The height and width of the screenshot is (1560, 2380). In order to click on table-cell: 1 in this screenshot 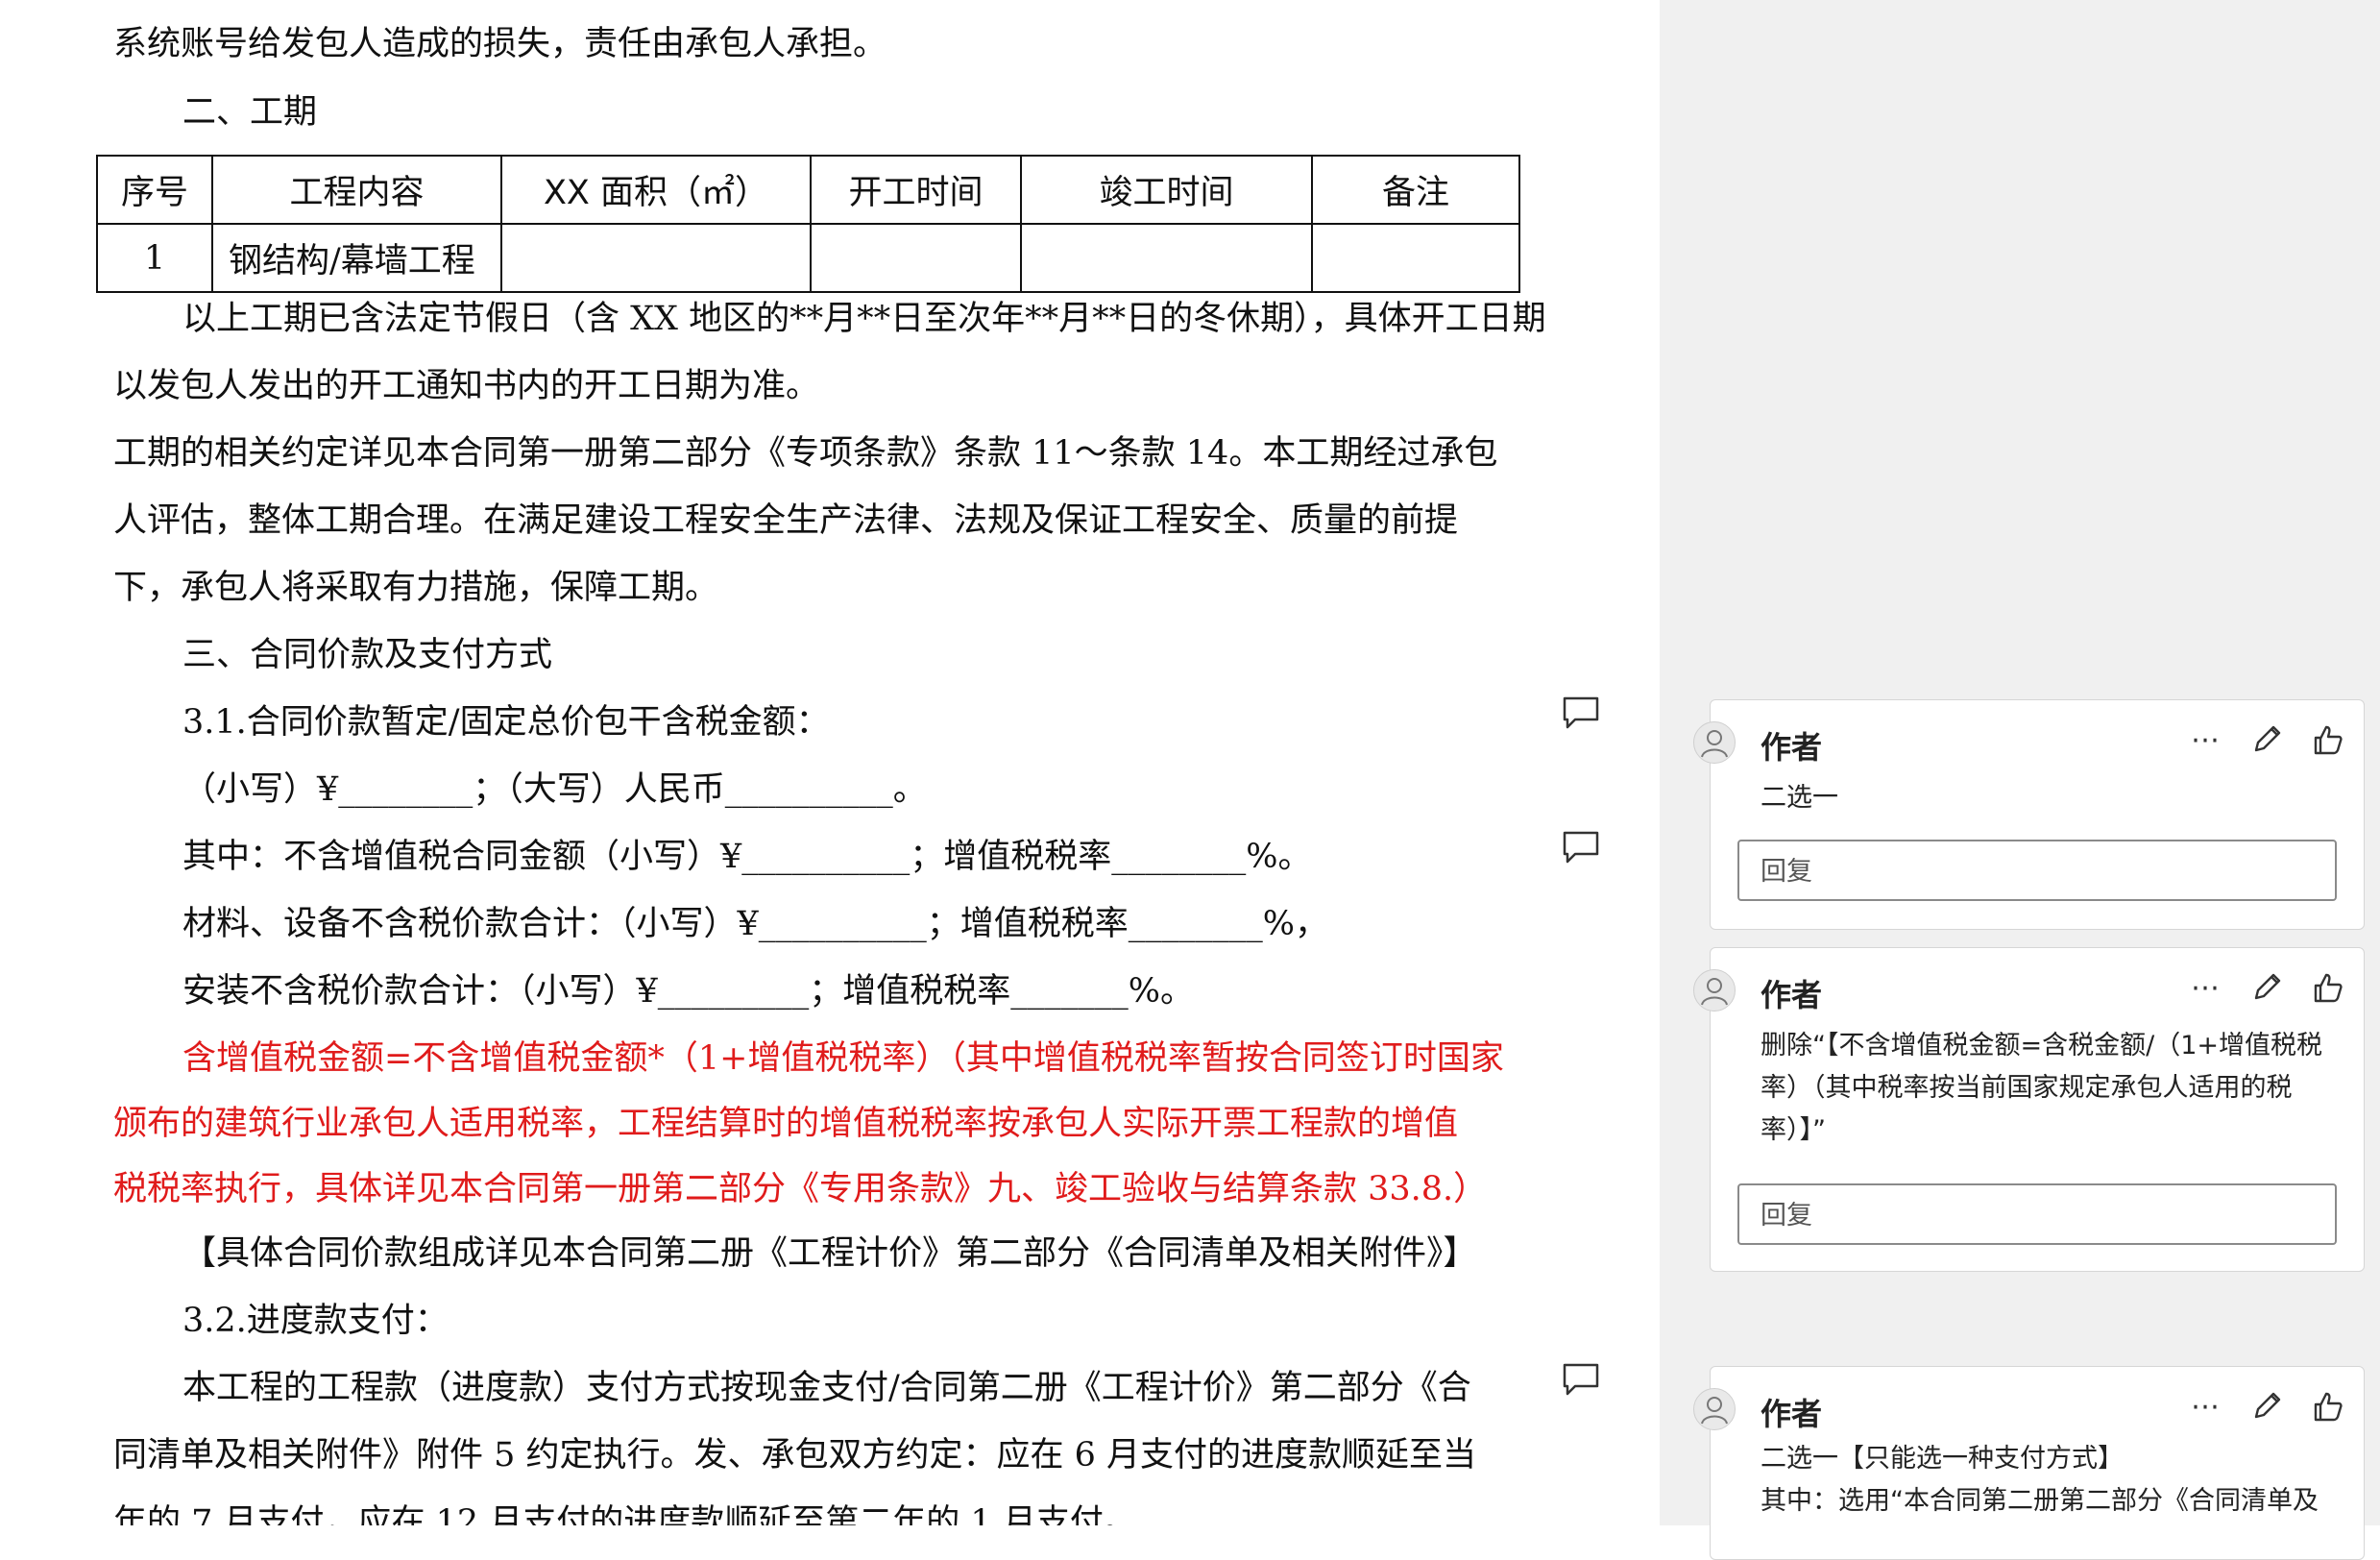, I will do `click(155, 258)`.